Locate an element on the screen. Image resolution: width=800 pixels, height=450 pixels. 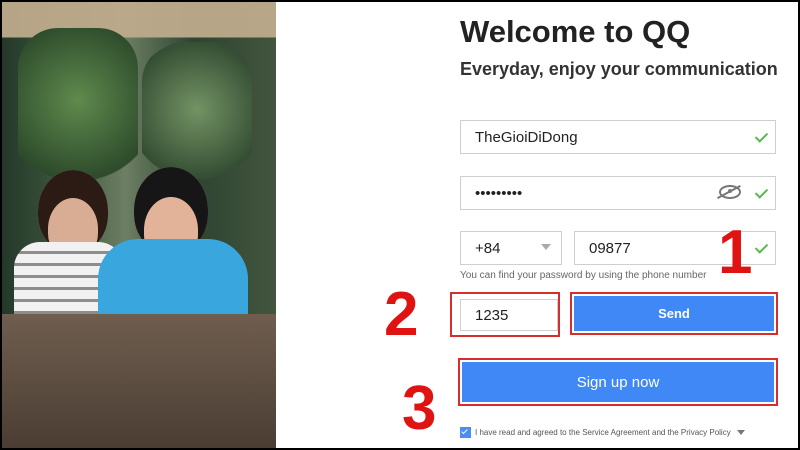
password-value: ••••••••• is located at coordinates (499, 193).